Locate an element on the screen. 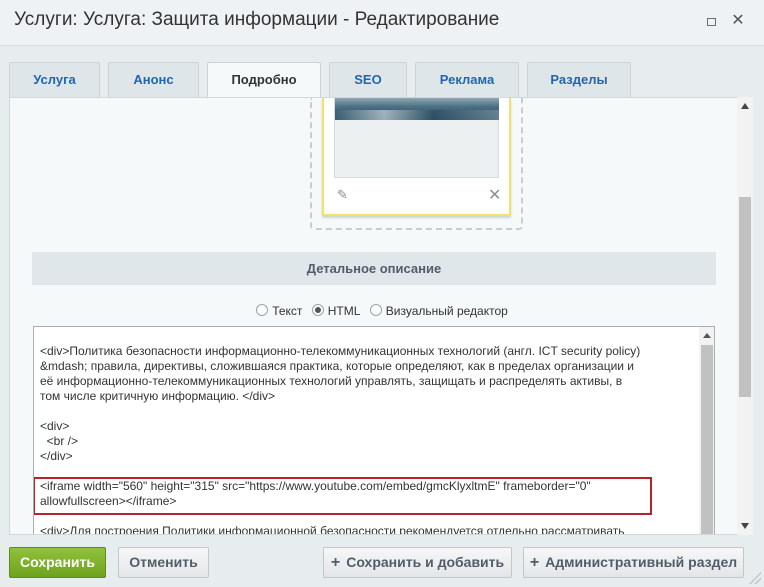 Image resolution: width=764 pixels, height=587 pixels. edit-pencil-icon: ✎ is located at coordinates (342, 195).